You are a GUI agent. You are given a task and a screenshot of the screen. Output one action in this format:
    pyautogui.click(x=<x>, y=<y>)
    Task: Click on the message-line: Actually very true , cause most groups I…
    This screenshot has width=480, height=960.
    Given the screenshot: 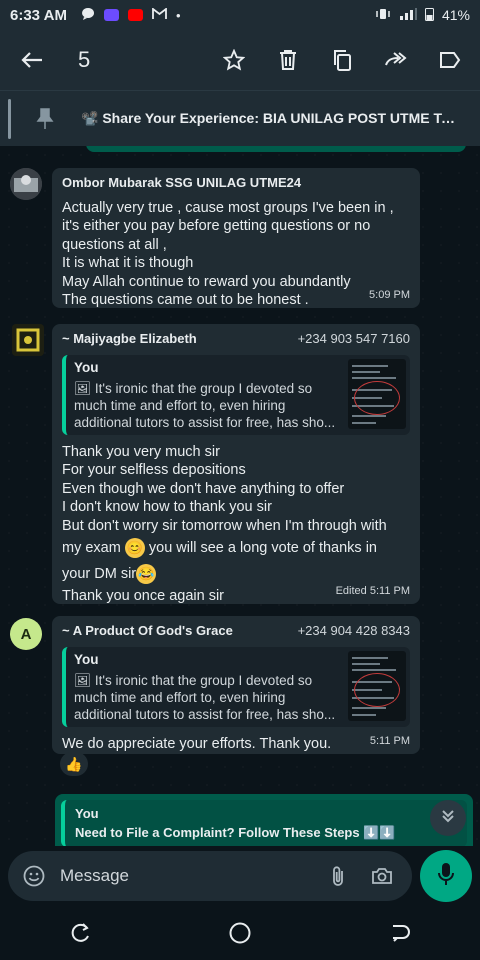 What is the action you would take?
    pyautogui.click(x=228, y=207)
    